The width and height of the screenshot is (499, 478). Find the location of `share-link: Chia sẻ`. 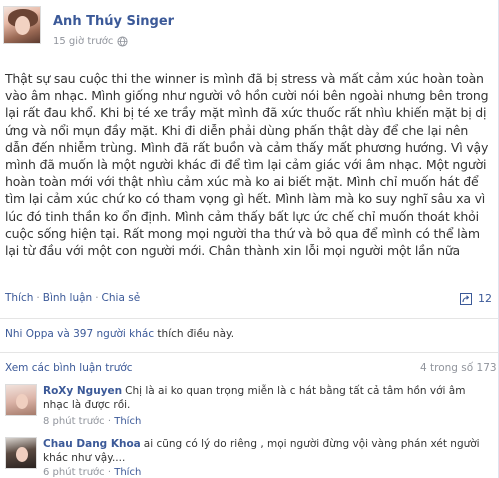

share-link: Chia sẻ is located at coordinates (121, 298).